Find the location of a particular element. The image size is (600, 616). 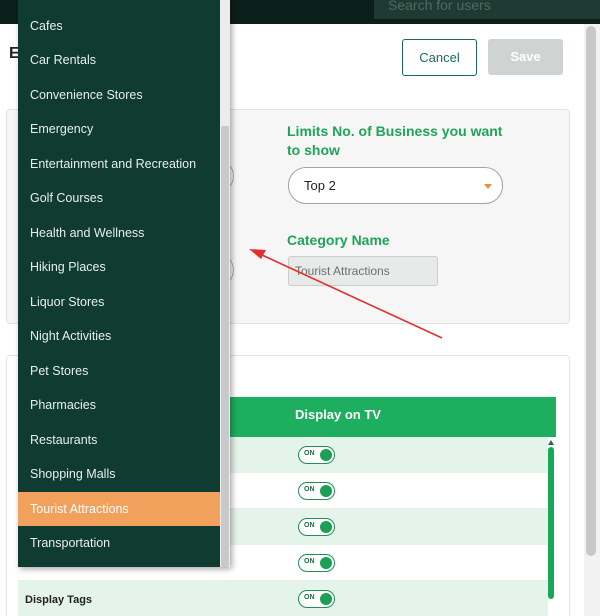

table-row is located at coordinates (283, 598).